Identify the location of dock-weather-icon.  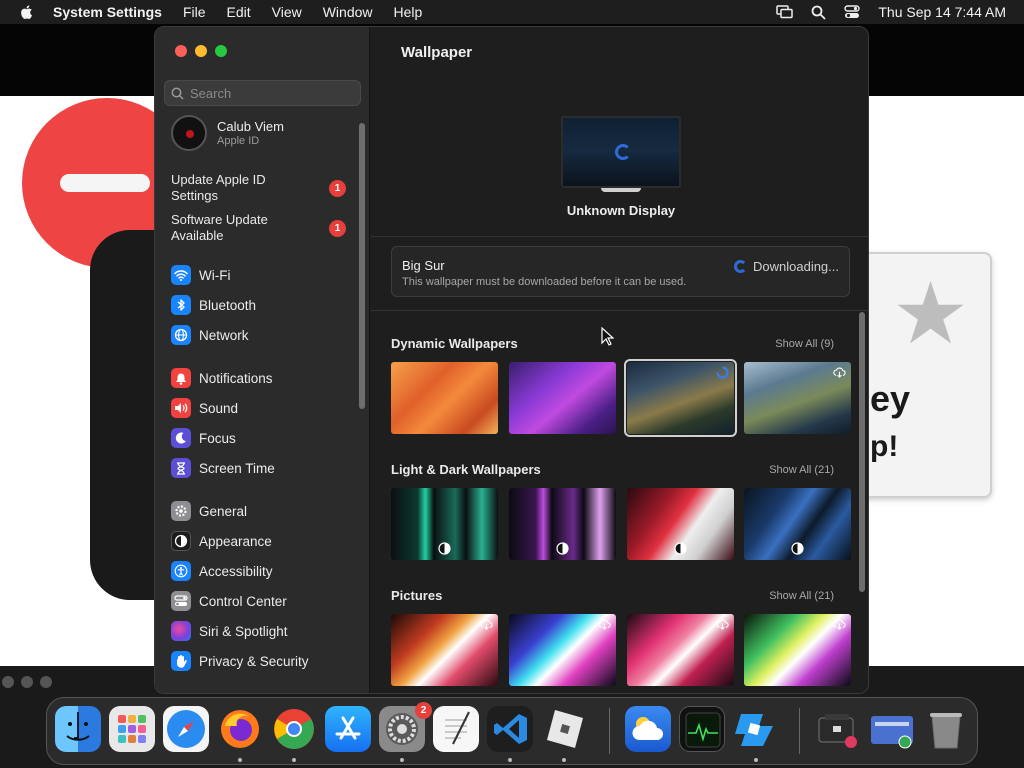
(648, 729).